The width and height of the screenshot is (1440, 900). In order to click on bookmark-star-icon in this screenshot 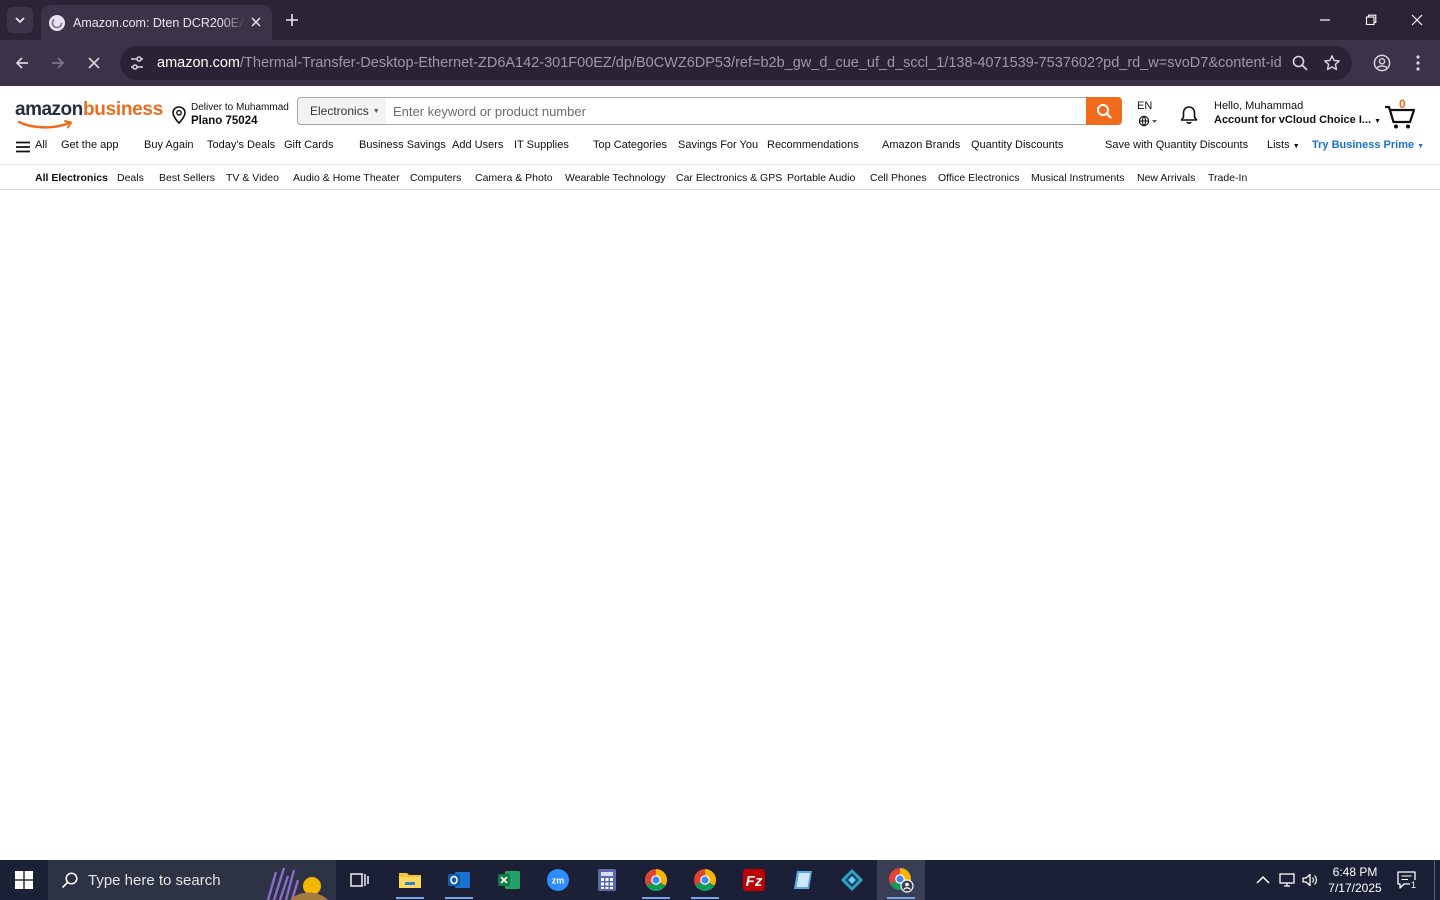, I will do `click(1332, 63)`.